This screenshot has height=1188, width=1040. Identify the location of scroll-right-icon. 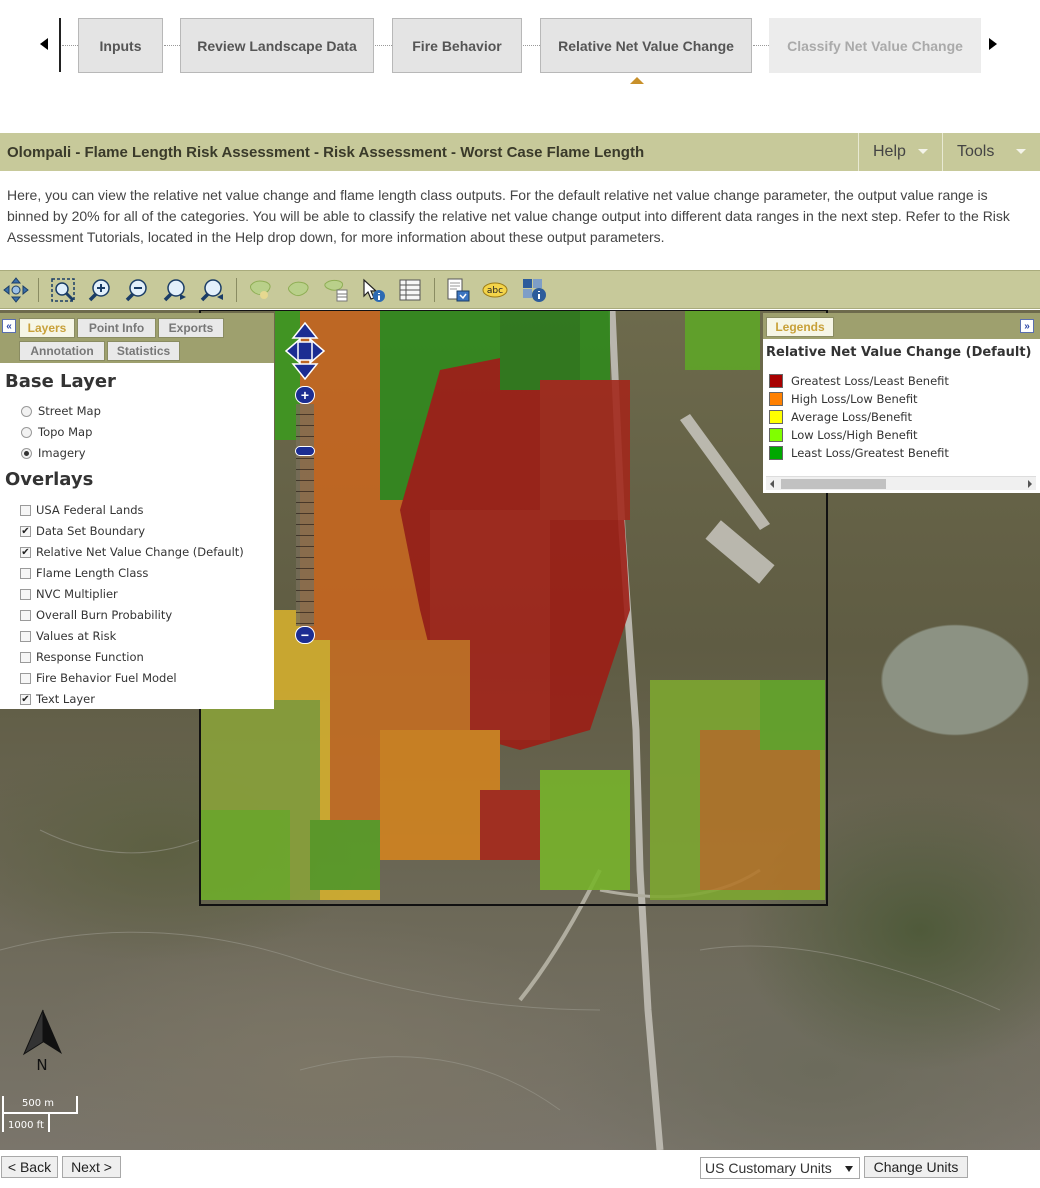
(1030, 484).